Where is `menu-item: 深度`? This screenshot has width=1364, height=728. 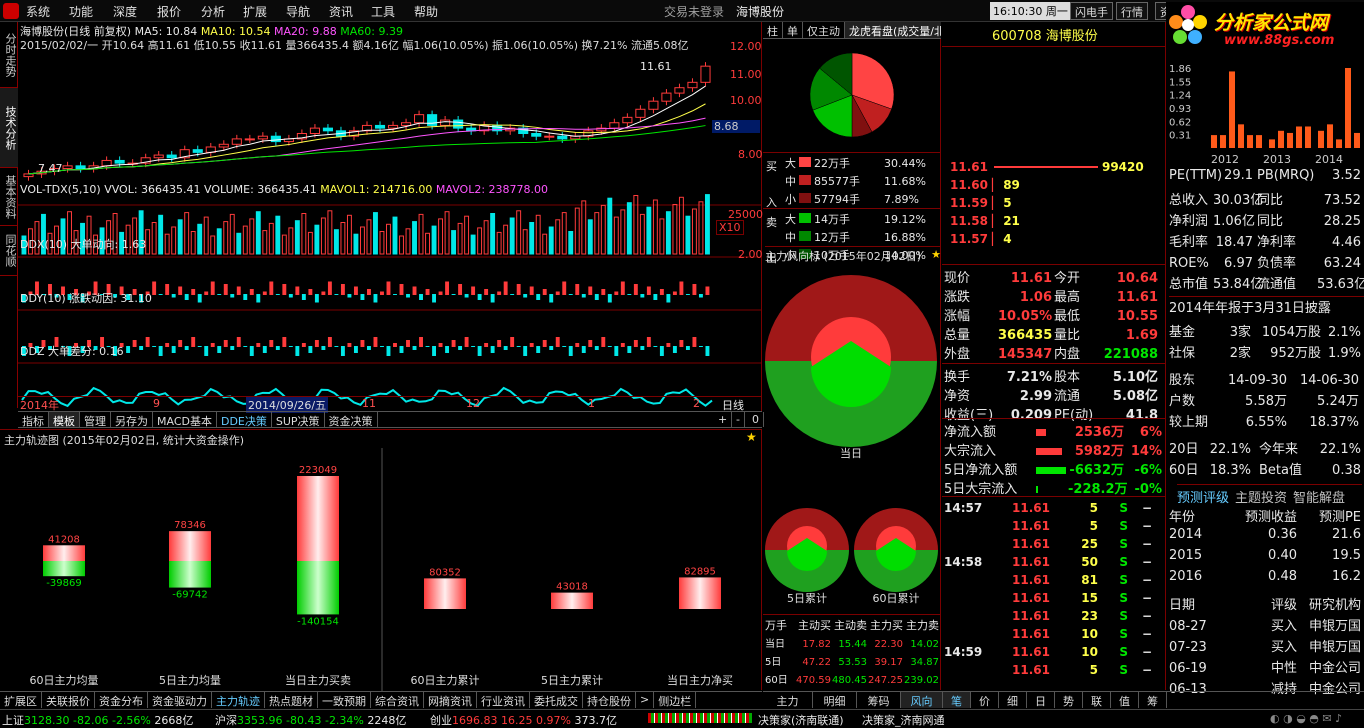
menu-item: 深度 is located at coordinates (125, 11).